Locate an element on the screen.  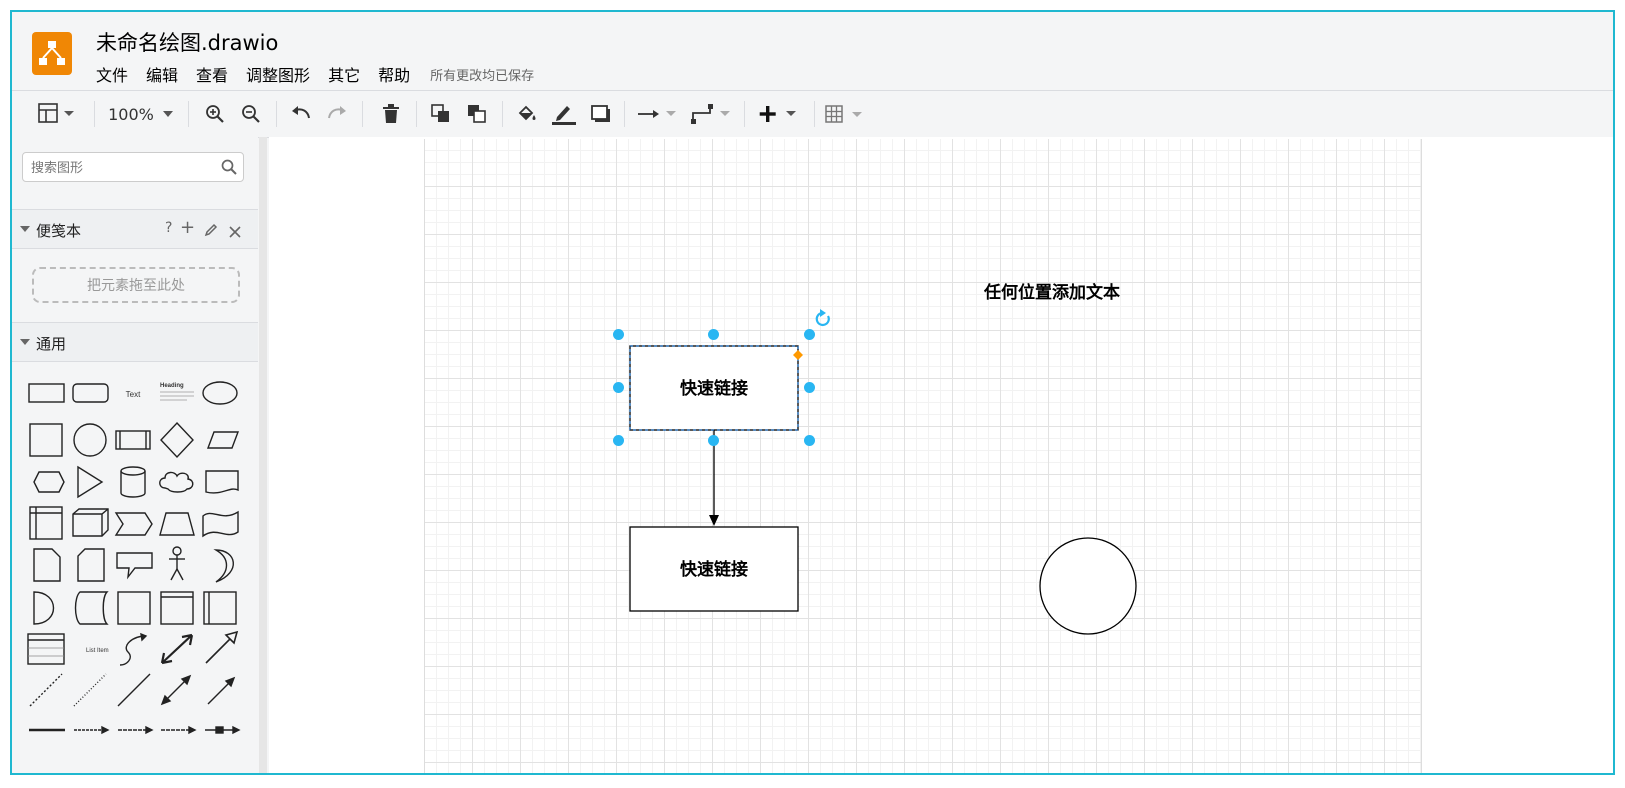
shape-callout is located at coordinates (134, 566).